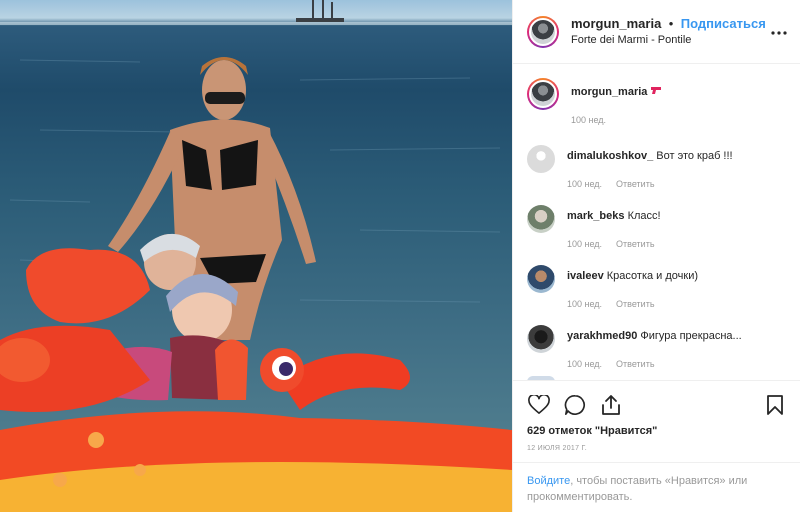 Image resolution: width=800 pixels, height=512 pixels. Describe the element at coordinates (596, 216) in the screenshot. I see `comment-username: mark_beks` at that location.